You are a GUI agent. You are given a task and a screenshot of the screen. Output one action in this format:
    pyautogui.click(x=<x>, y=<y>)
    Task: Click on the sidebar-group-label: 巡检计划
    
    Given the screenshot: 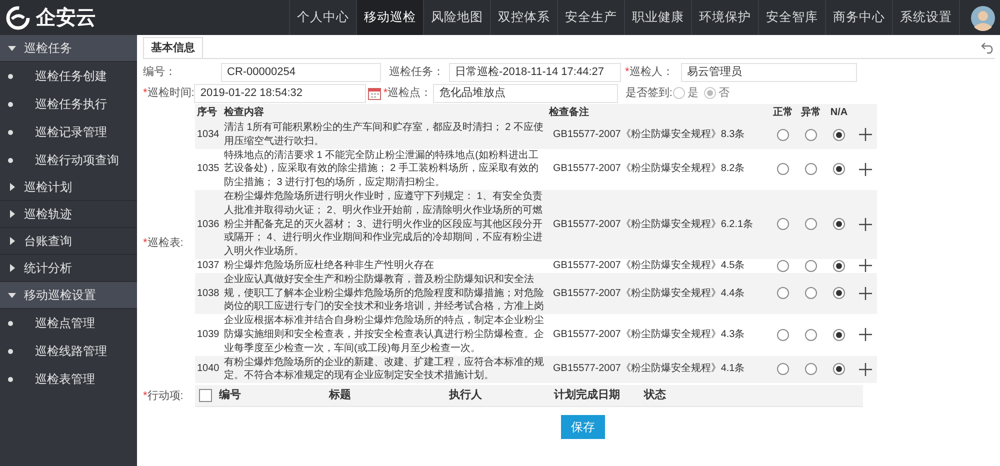 What is the action you would take?
    pyautogui.click(x=48, y=187)
    